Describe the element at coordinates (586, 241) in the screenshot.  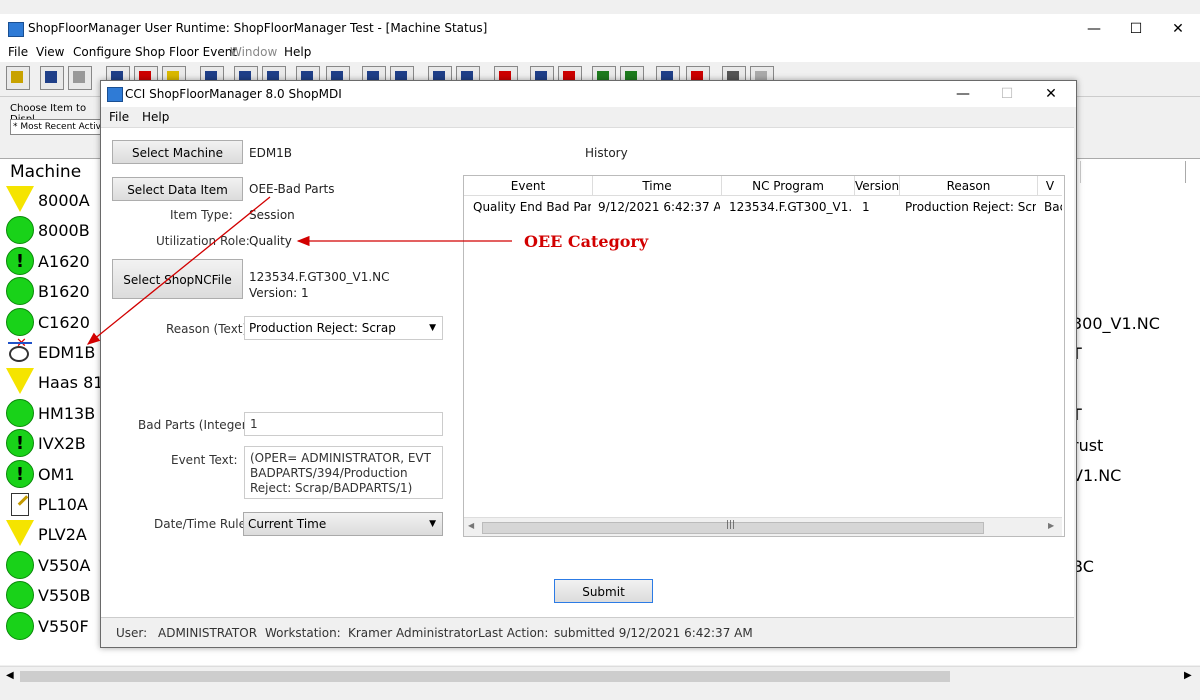
I see `annotation-label: OEE Category` at that location.